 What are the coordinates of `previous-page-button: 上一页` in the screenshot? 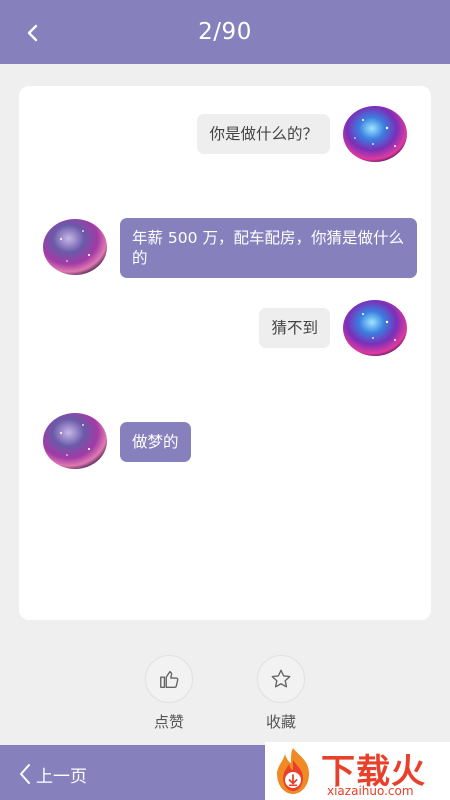 It's located at (52, 774).